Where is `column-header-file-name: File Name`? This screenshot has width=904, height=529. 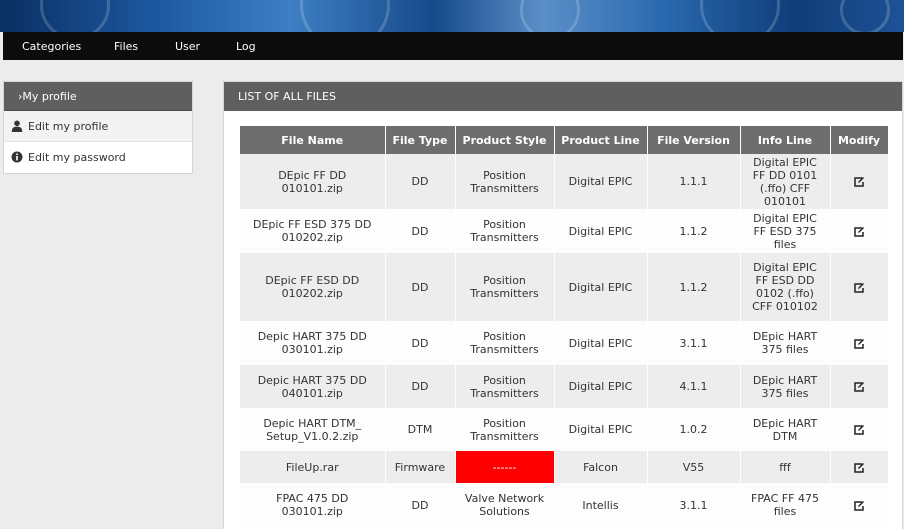
column-header-file-name: File Name is located at coordinates (313, 140).